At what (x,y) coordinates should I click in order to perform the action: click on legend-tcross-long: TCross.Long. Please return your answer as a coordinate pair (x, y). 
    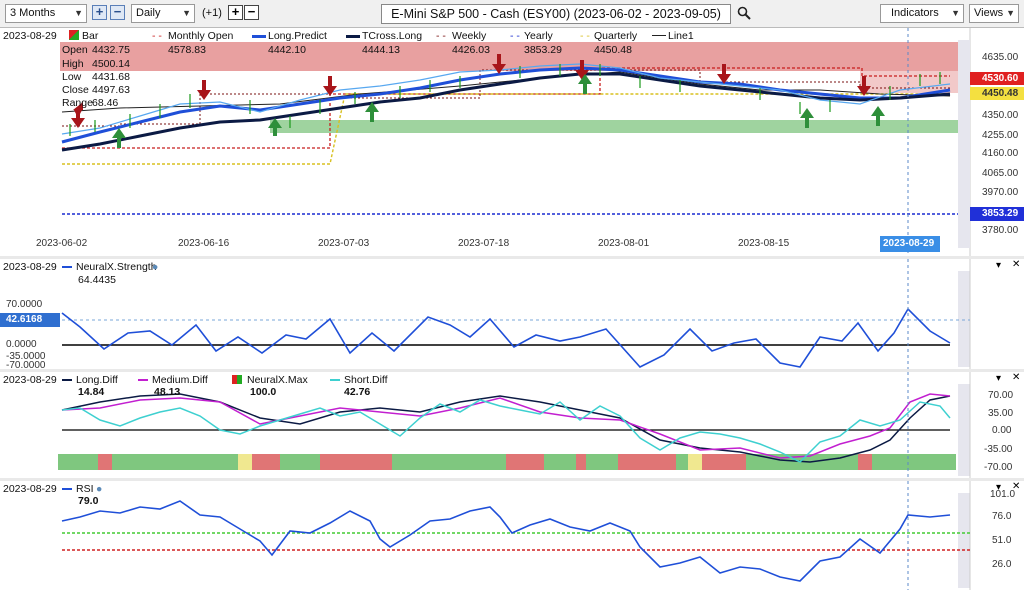
    Looking at the image, I should click on (392, 36).